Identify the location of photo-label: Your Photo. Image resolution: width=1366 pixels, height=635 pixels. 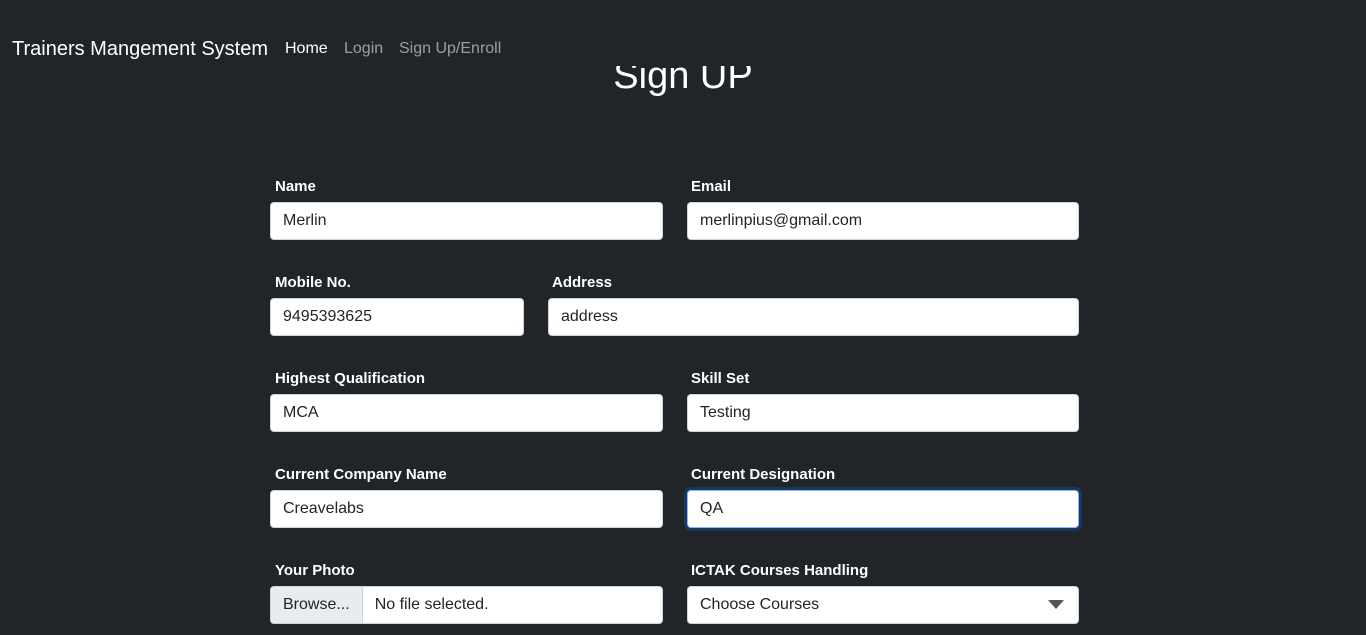
(315, 570).